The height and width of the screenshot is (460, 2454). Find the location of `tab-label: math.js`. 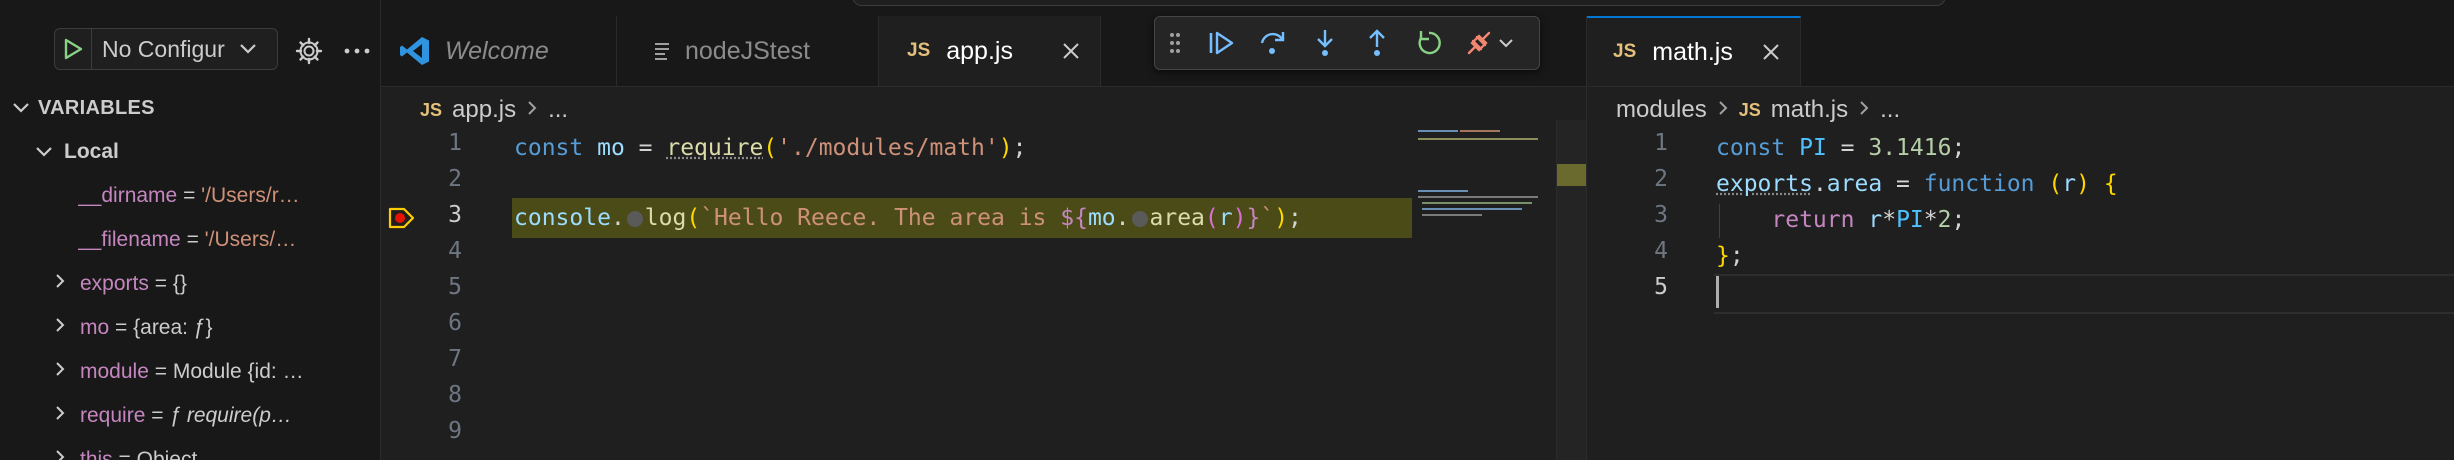

tab-label: math.js is located at coordinates (1692, 51).